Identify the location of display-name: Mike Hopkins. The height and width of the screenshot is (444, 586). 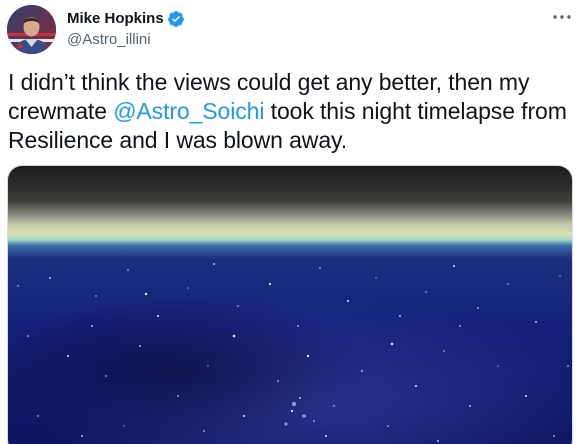
(115, 19).